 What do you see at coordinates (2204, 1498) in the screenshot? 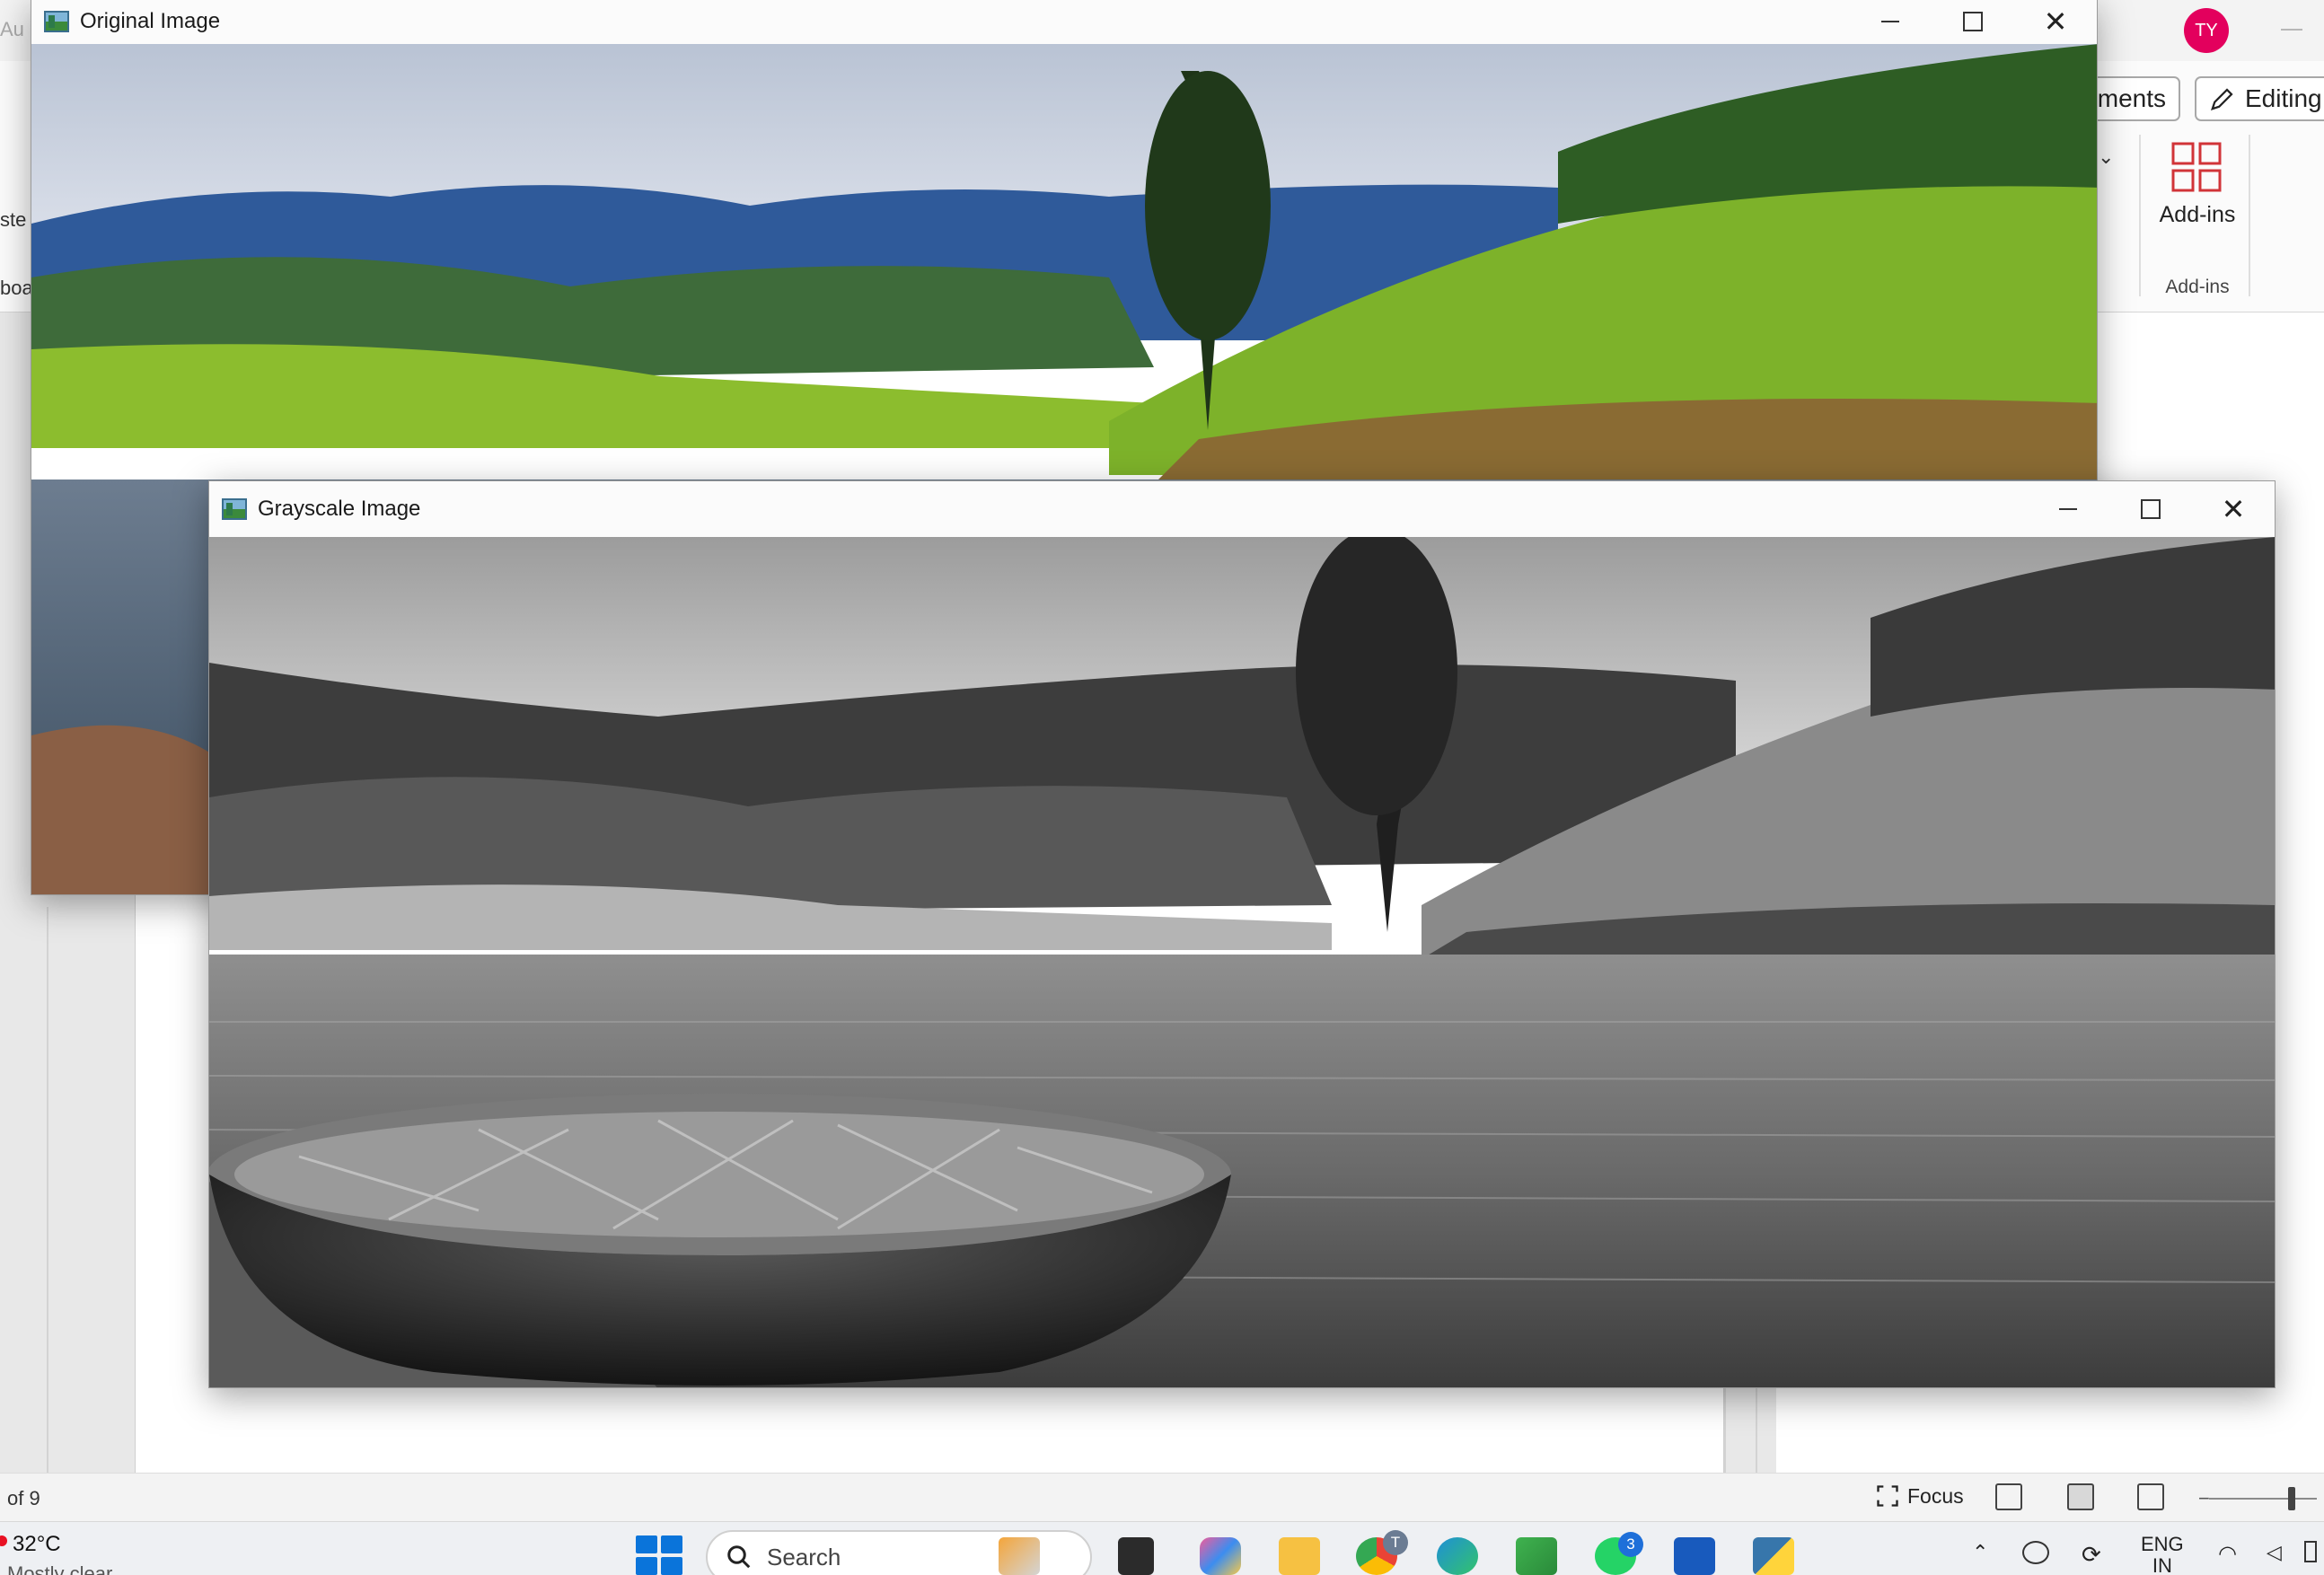
I see `zoom-out-button: −` at bounding box center [2204, 1498].